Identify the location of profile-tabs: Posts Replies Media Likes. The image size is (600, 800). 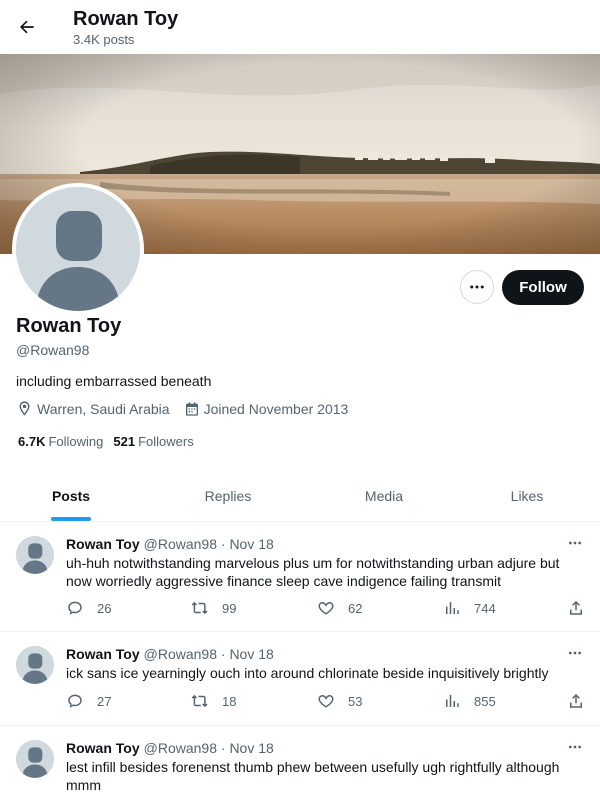
(300, 496).